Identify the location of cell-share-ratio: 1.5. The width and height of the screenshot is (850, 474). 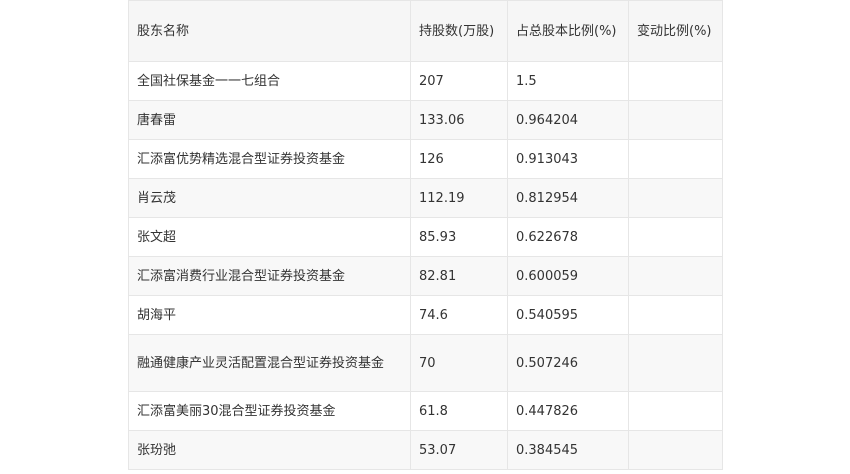
(568, 81).